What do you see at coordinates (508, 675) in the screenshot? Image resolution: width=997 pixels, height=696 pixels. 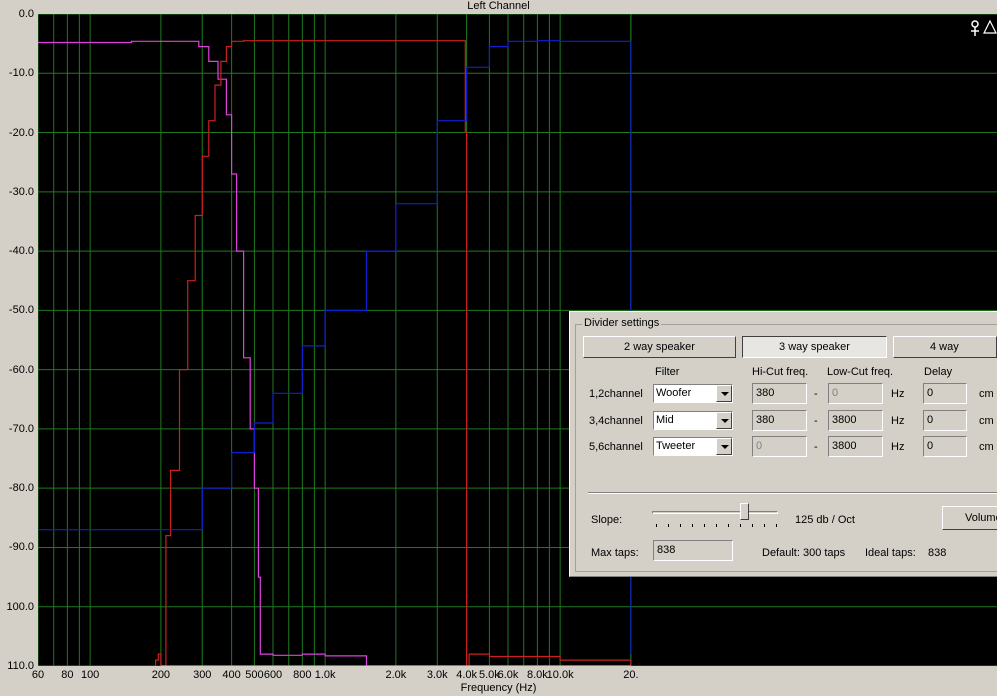 I see `x-tick-label: 6.0k` at bounding box center [508, 675].